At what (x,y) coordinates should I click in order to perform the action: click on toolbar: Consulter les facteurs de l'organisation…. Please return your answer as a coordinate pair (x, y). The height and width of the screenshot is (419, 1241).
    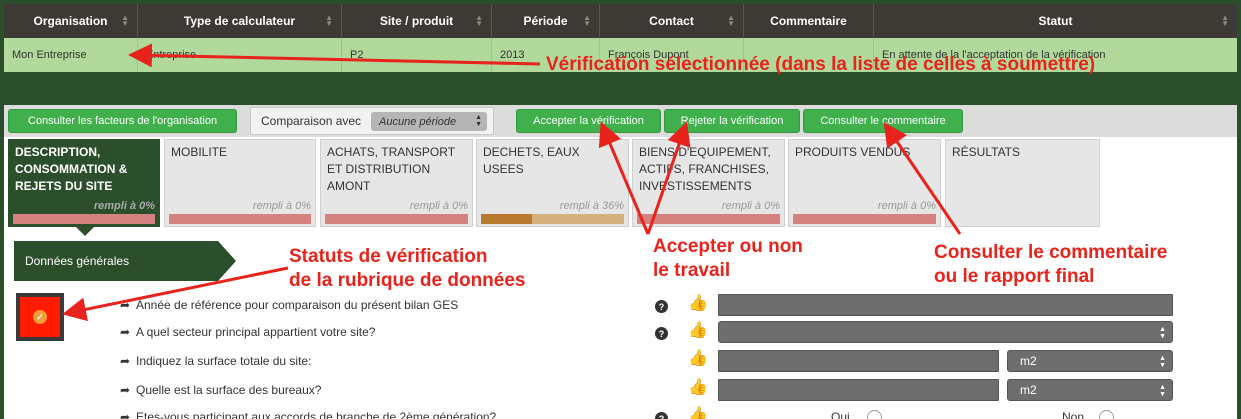
    Looking at the image, I should click on (620, 121).